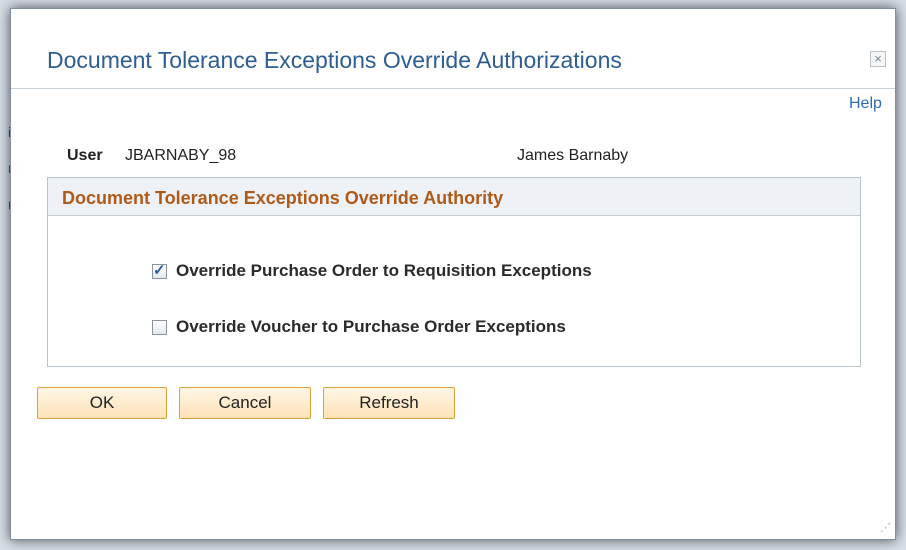 The image size is (906, 550). What do you see at coordinates (85, 155) in the screenshot?
I see `user-label: User` at bounding box center [85, 155].